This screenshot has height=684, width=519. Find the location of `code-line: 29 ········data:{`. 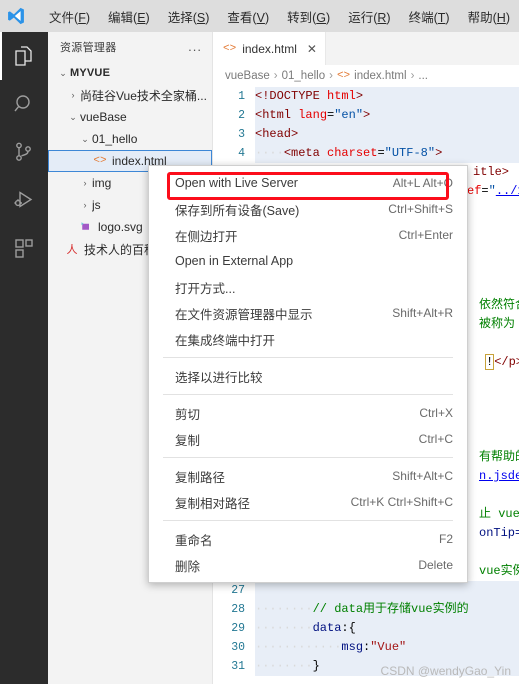

code-line: 29 ········data:{ is located at coordinates (366, 628).